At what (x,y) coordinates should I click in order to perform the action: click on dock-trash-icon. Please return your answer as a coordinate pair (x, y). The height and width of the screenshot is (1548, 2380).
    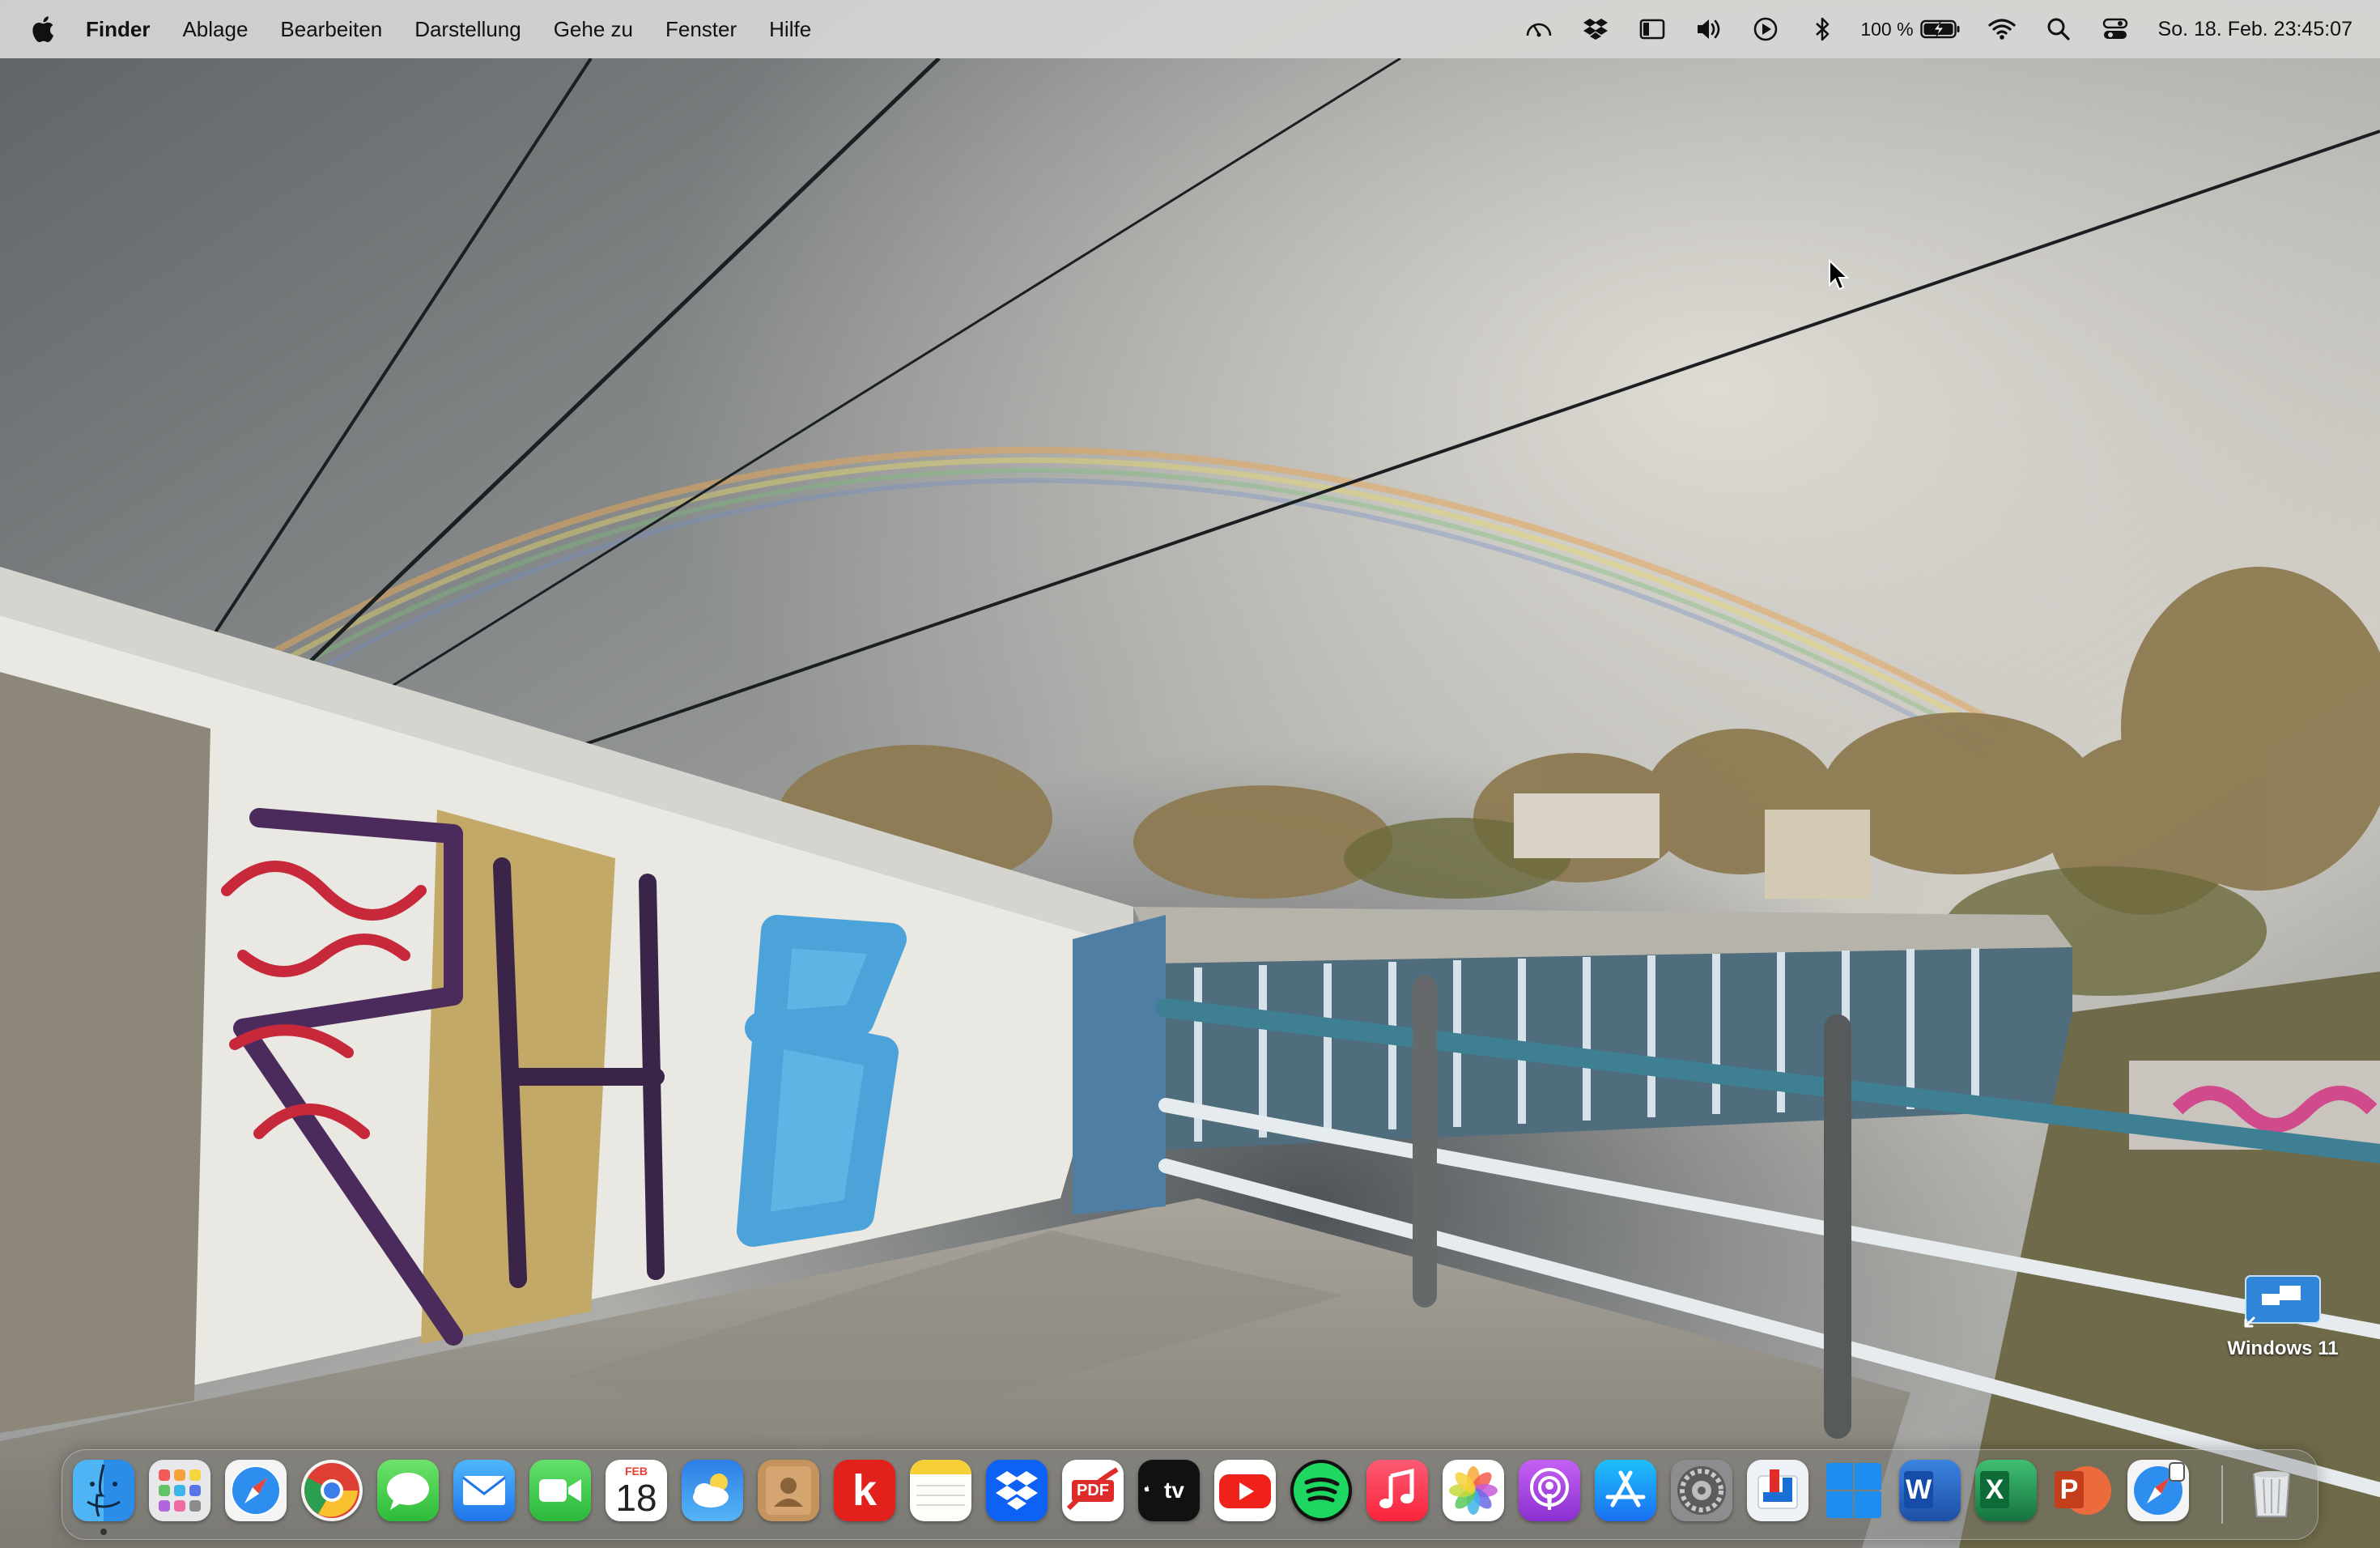
    Looking at the image, I should click on (2271, 1490).